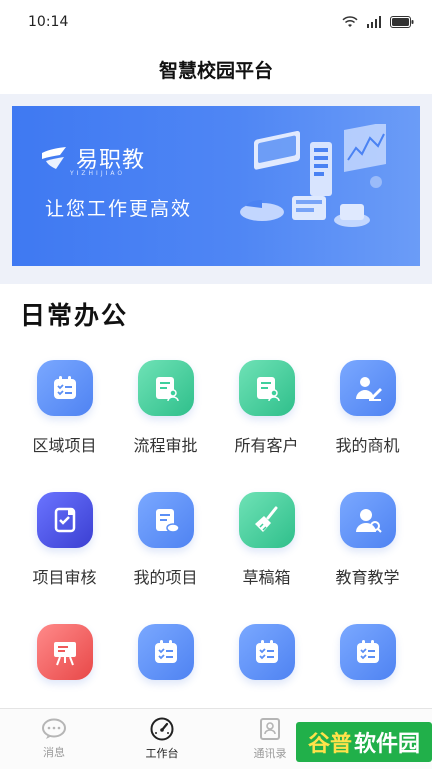 The height and width of the screenshot is (769, 432). I want to click on watermark-part2: 软件园, so click(387, 744).